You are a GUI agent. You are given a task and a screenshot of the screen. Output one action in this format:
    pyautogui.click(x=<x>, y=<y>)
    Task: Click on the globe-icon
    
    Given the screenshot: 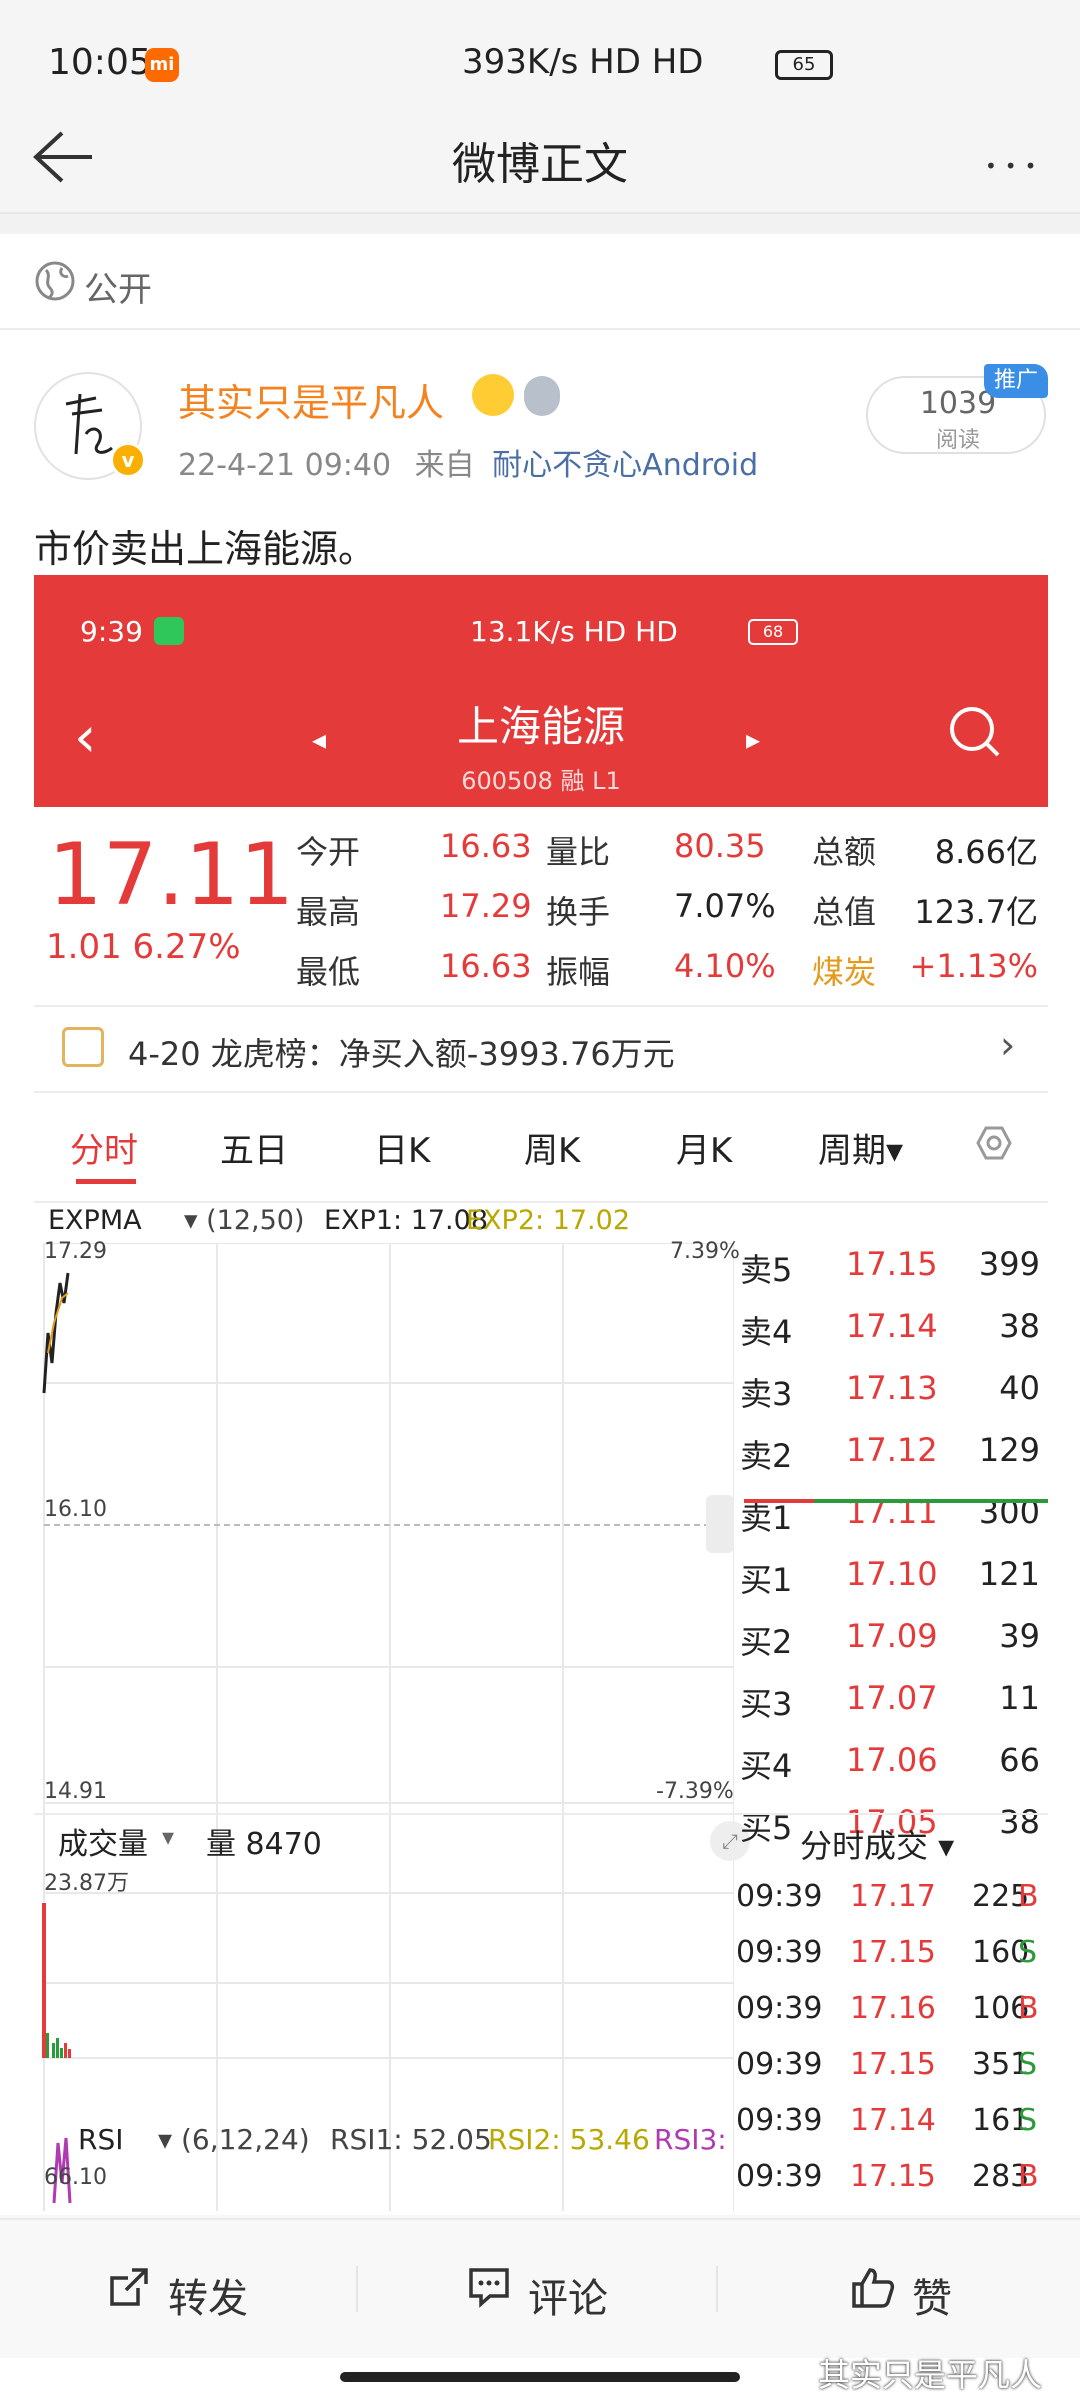 What is the action you would take?
    pyautogui.click(x=55, y=281)
    